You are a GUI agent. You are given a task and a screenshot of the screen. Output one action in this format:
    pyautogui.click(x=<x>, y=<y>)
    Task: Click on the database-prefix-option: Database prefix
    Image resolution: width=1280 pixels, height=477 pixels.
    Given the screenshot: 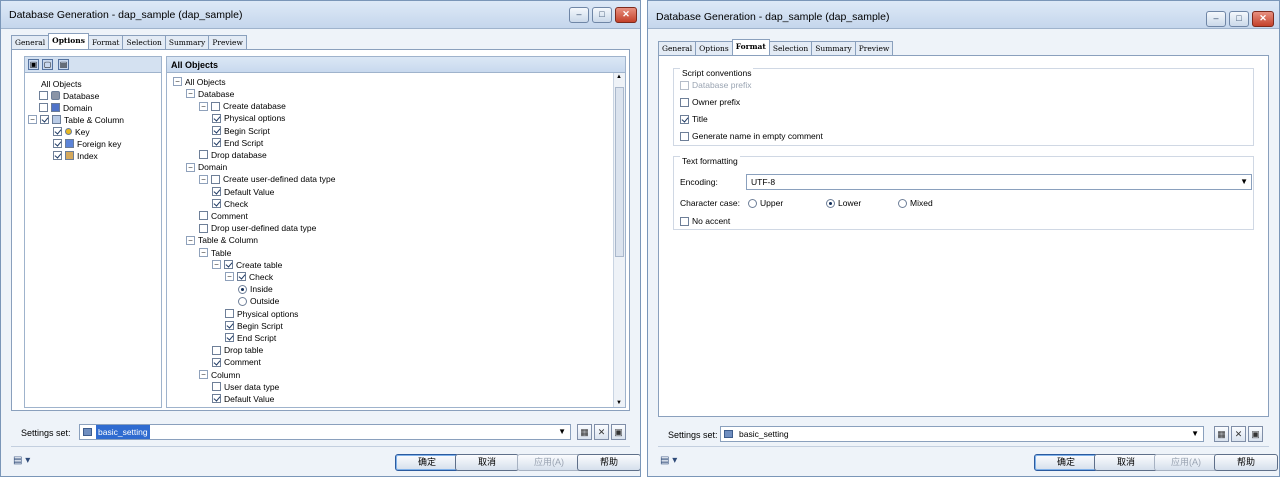 What is the action you would take?
    pyautogui.click(x=716, y=85)
    